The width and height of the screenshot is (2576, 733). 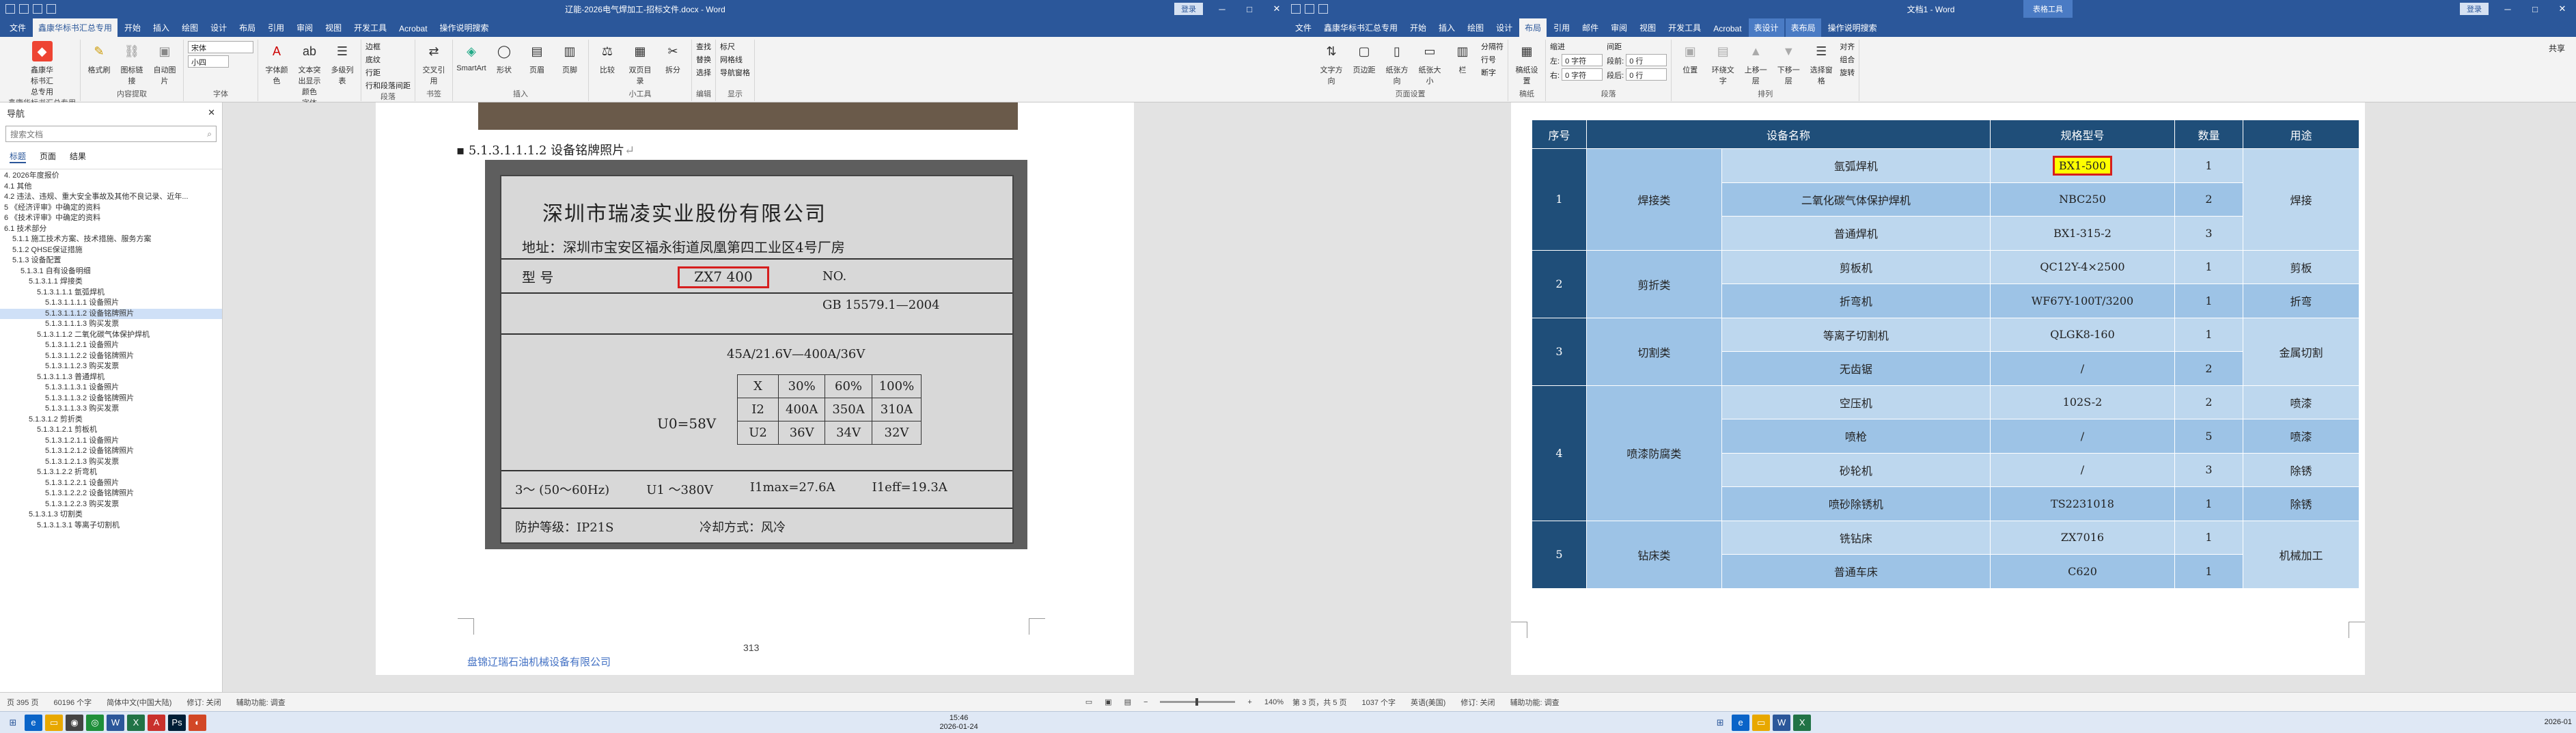 I want to click on acrobat-icon: A, so click(x=157, y=722).